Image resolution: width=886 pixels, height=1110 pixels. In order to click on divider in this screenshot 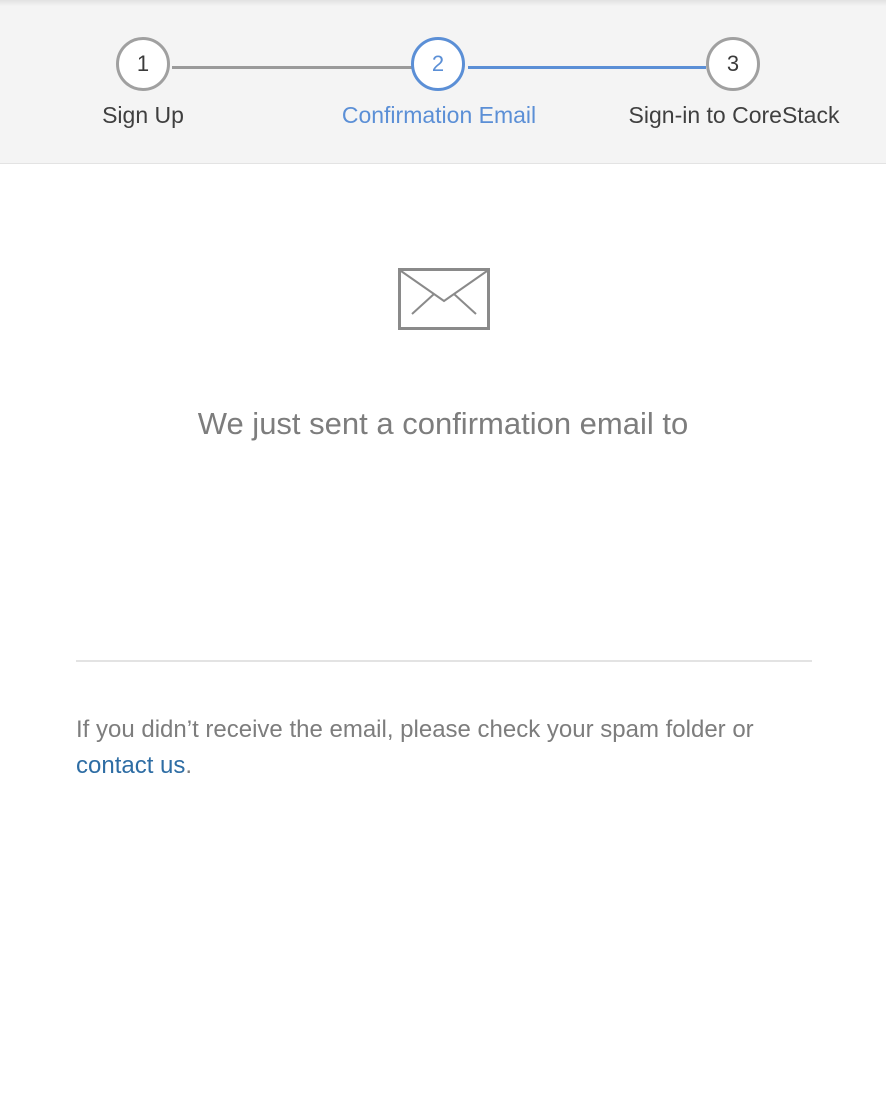, I will do `click(444, 661)`.